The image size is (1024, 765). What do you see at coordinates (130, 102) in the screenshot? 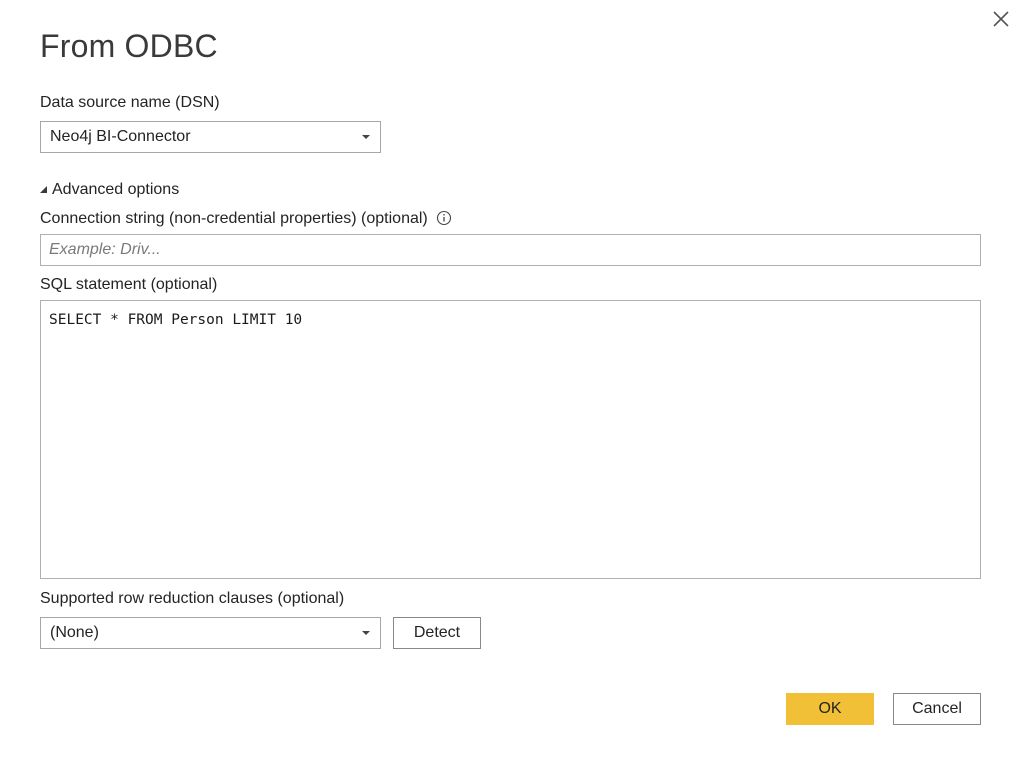
I see `dsn-label: Data source name (DSN)` at bounding box center [130, 102].